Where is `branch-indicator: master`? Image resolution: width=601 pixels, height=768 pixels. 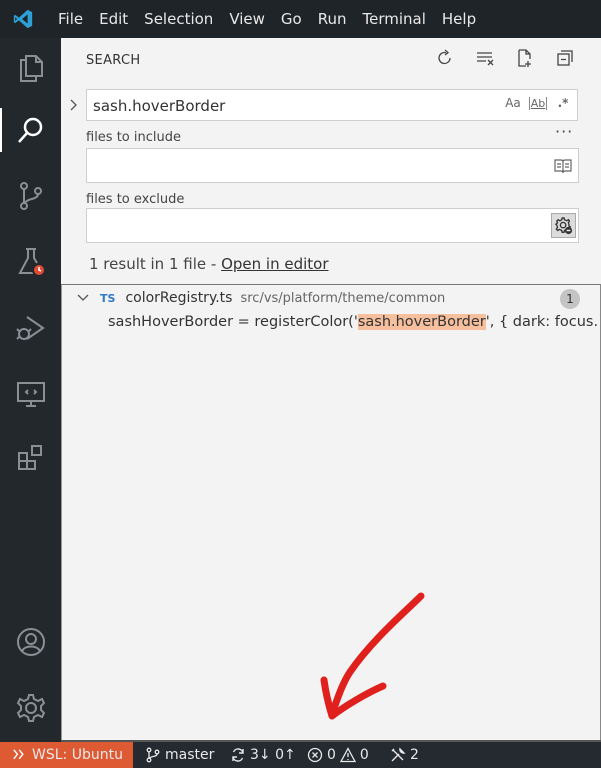 branch-indicator: master is located at coordinates (179, 755).